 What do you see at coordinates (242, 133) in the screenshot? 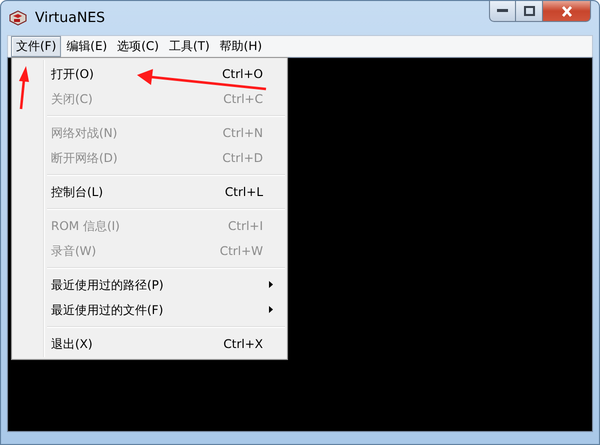
I see `shortcut-text: Ctrl+N` at bounding box center [242, 133].